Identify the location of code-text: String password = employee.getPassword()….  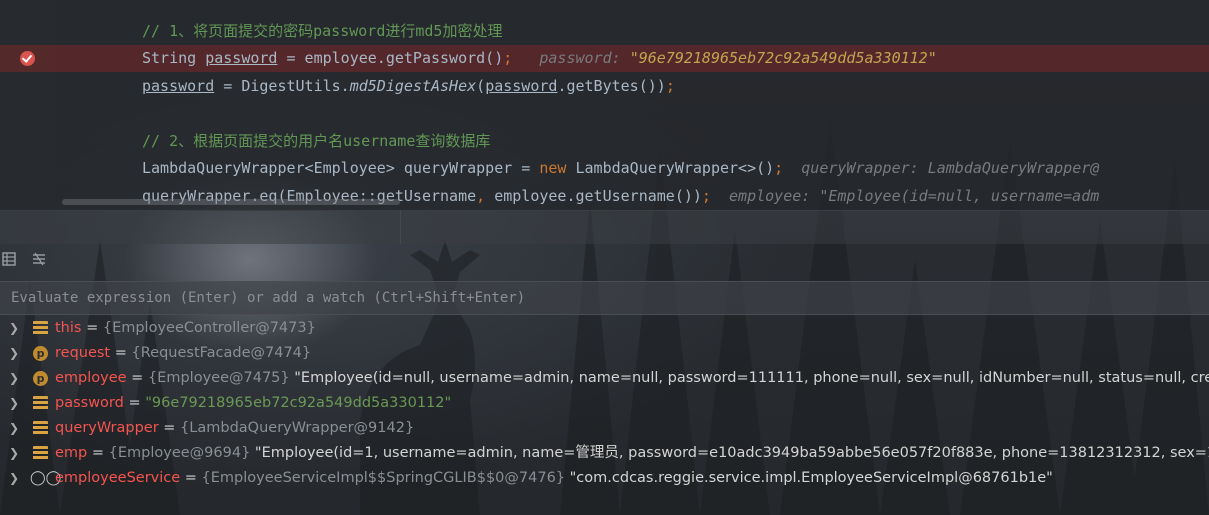
(539, 58).